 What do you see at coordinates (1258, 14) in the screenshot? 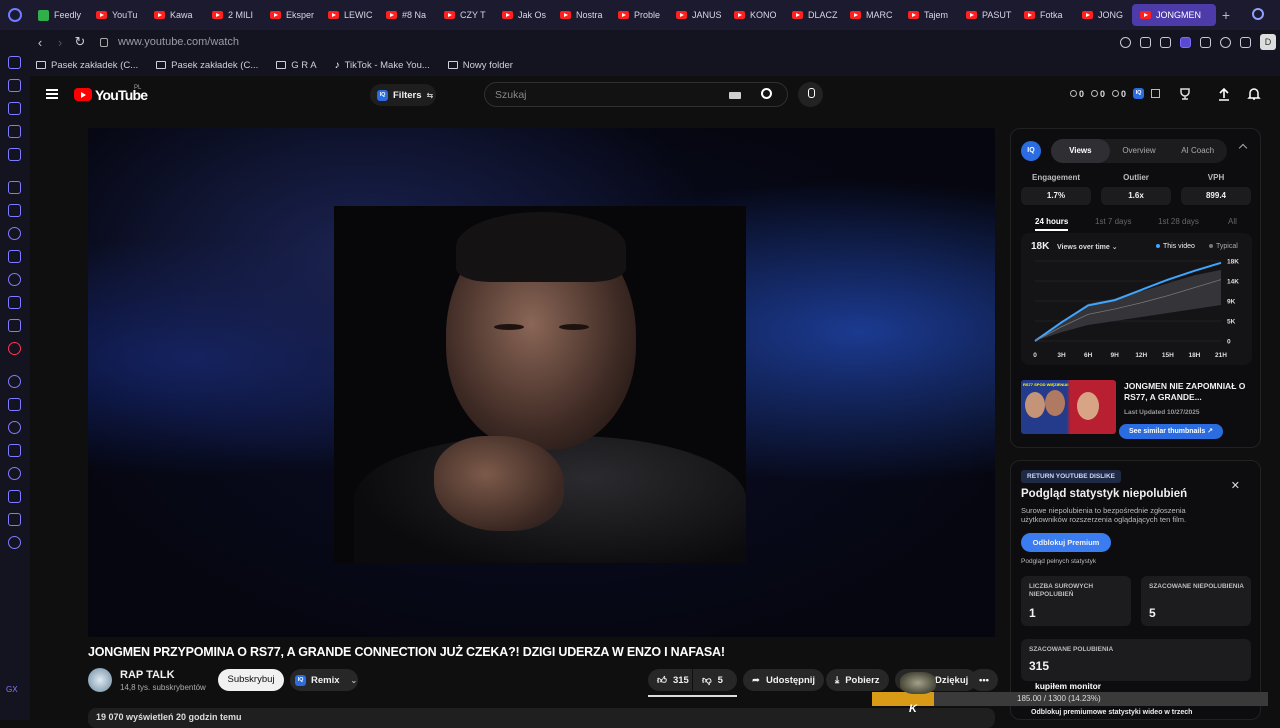
I see `tab-search-icon` at bounding box center [1258, 14].